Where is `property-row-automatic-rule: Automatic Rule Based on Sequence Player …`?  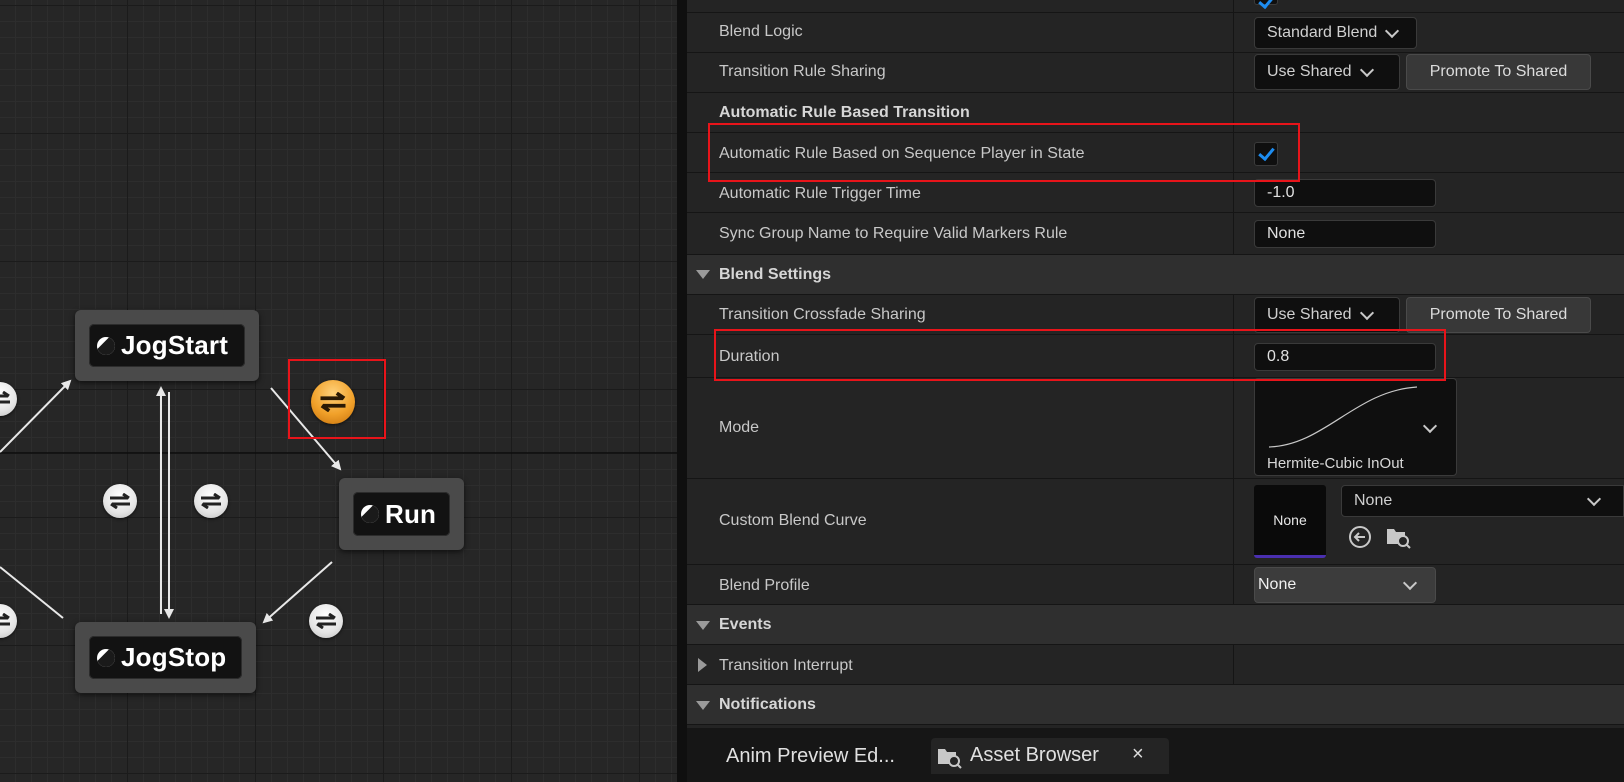
property-row-automatic-rule: Automatic Rule Based on Sequence Player … is located at coordinates (1155, 153).